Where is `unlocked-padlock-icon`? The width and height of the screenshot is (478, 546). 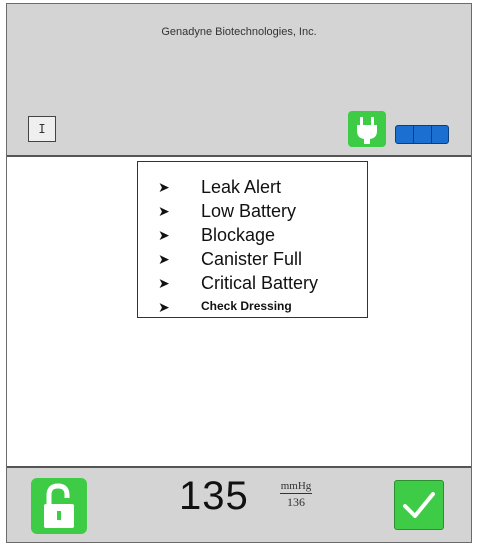
unlocked-padlock-icon is located at coordinates (59, 505).